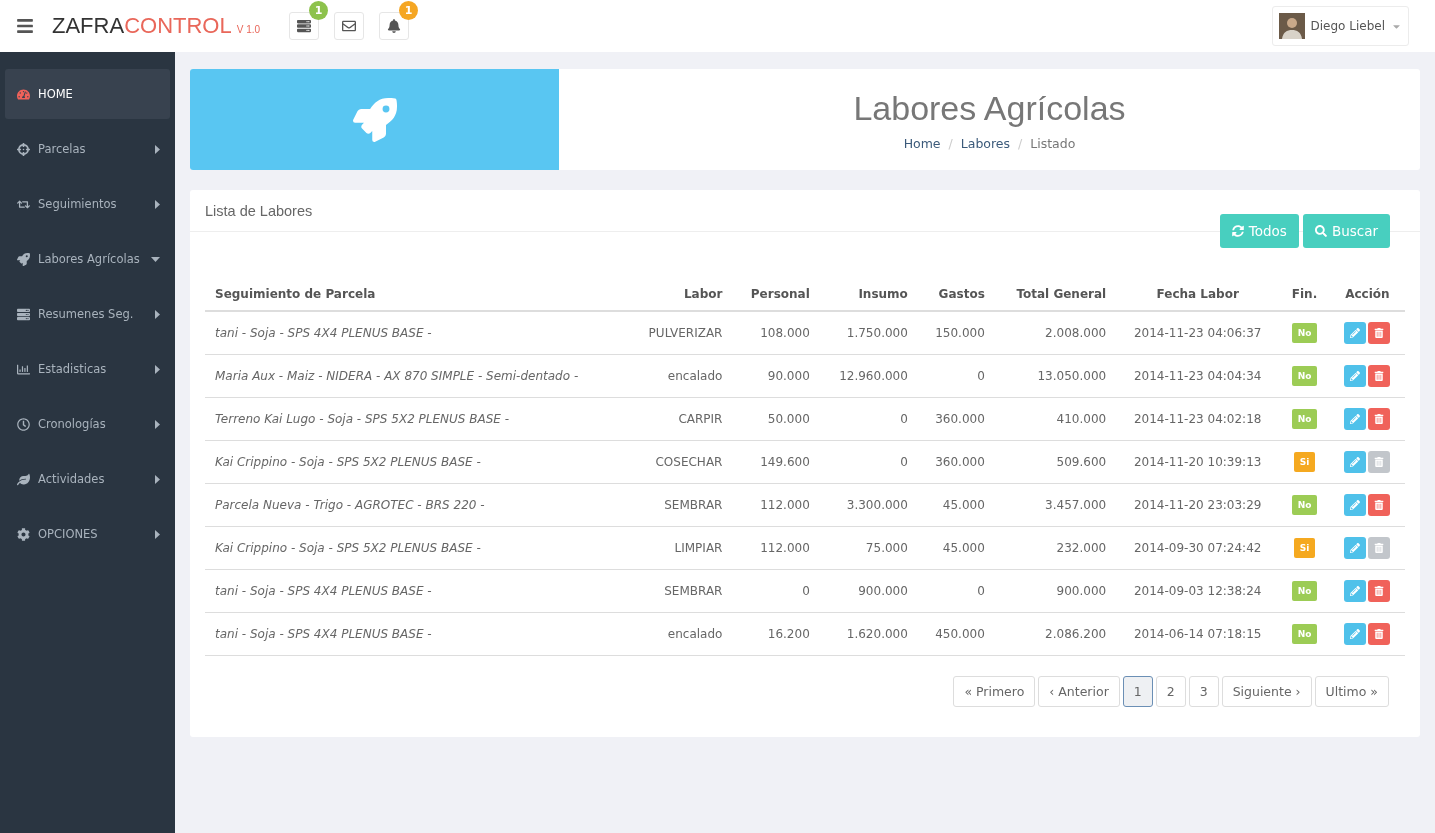 The height and width of the screenshot is (833, 1435). I want to click on column-header: Acción, so click(1367, 294).